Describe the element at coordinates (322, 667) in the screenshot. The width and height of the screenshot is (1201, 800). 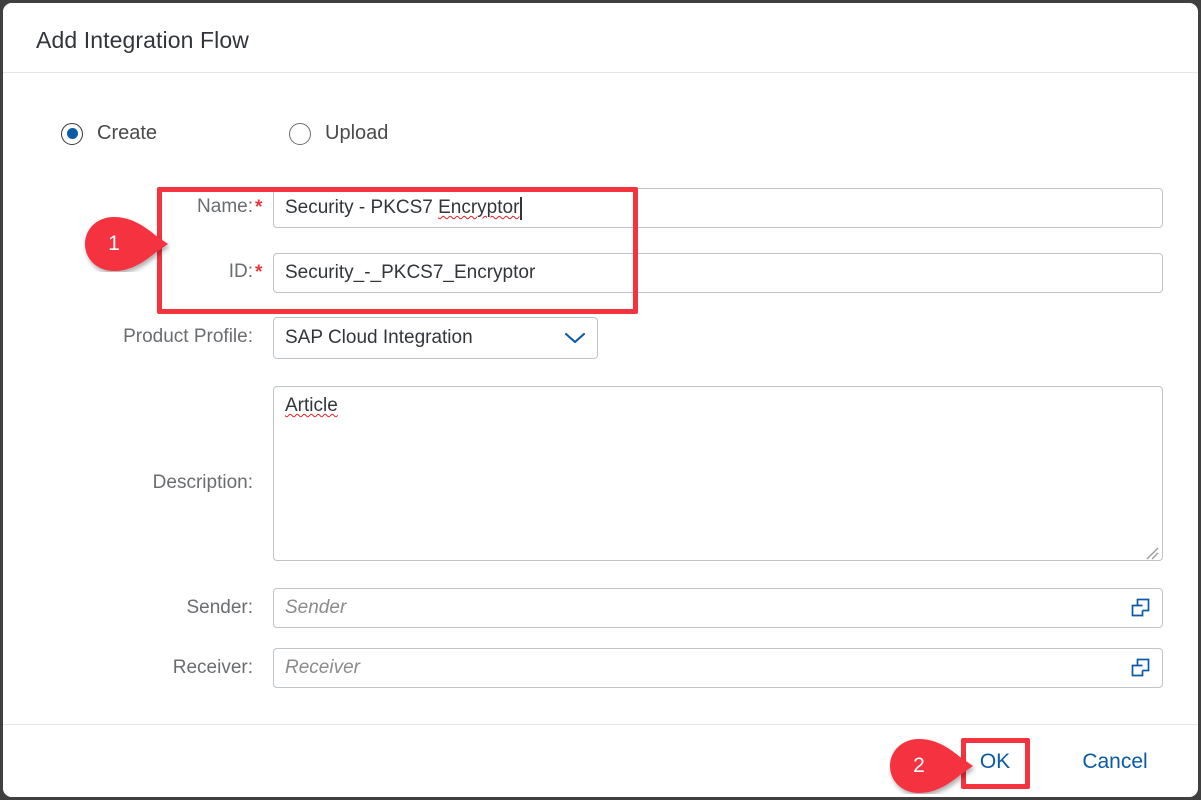
I see `receiver-placeholder: Receiver` at that location.